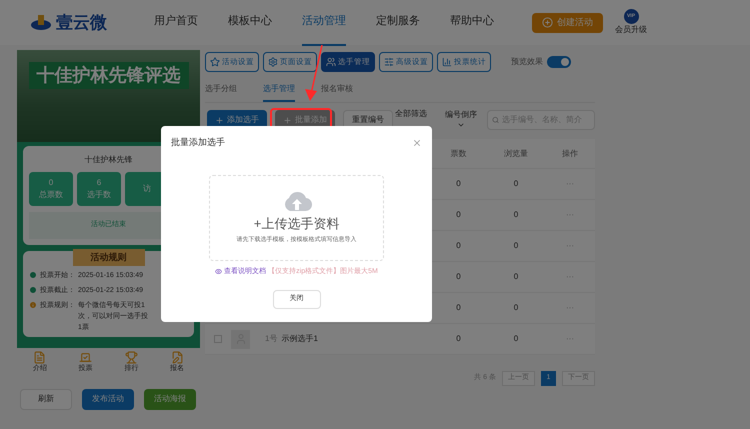 This screenshot has width=750, height=429. What do you see at coordinates (39, 357) in the screenshot?
I see `document-icon` at bounding box center [39, 357].